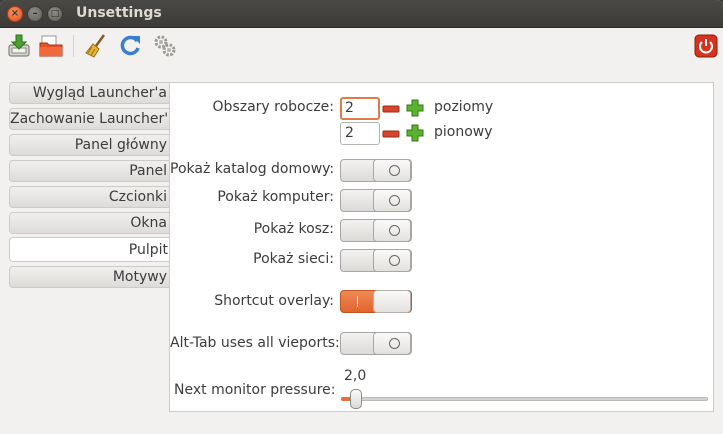 Image resolution: width=723 pixels, height=434 pixels. I want to click on open-folder-icon, so click(51, 46).